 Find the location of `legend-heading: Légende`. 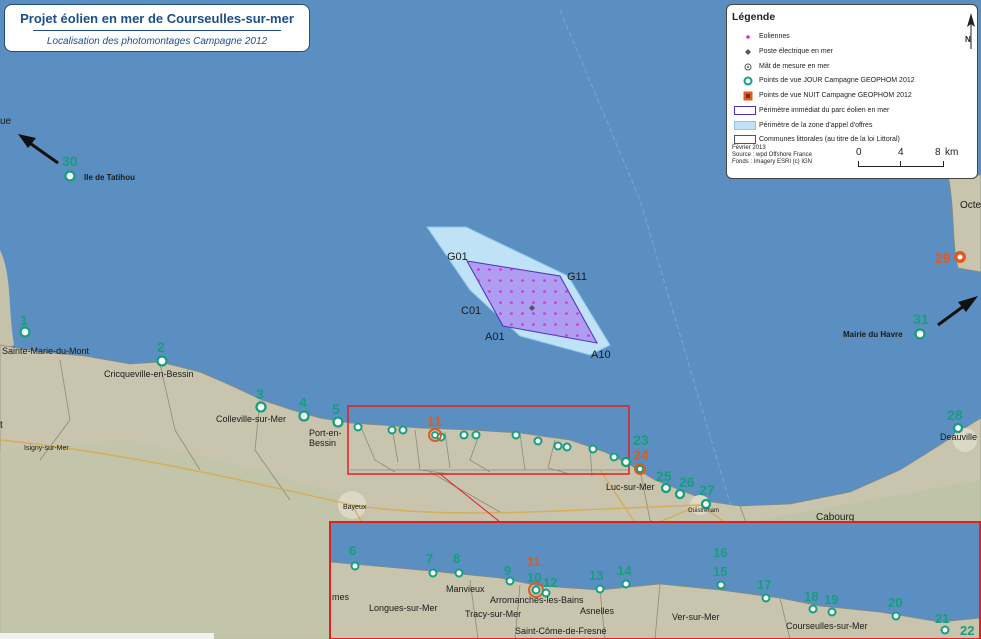

legend-heading: Légende is located at coordinates (754, 17).